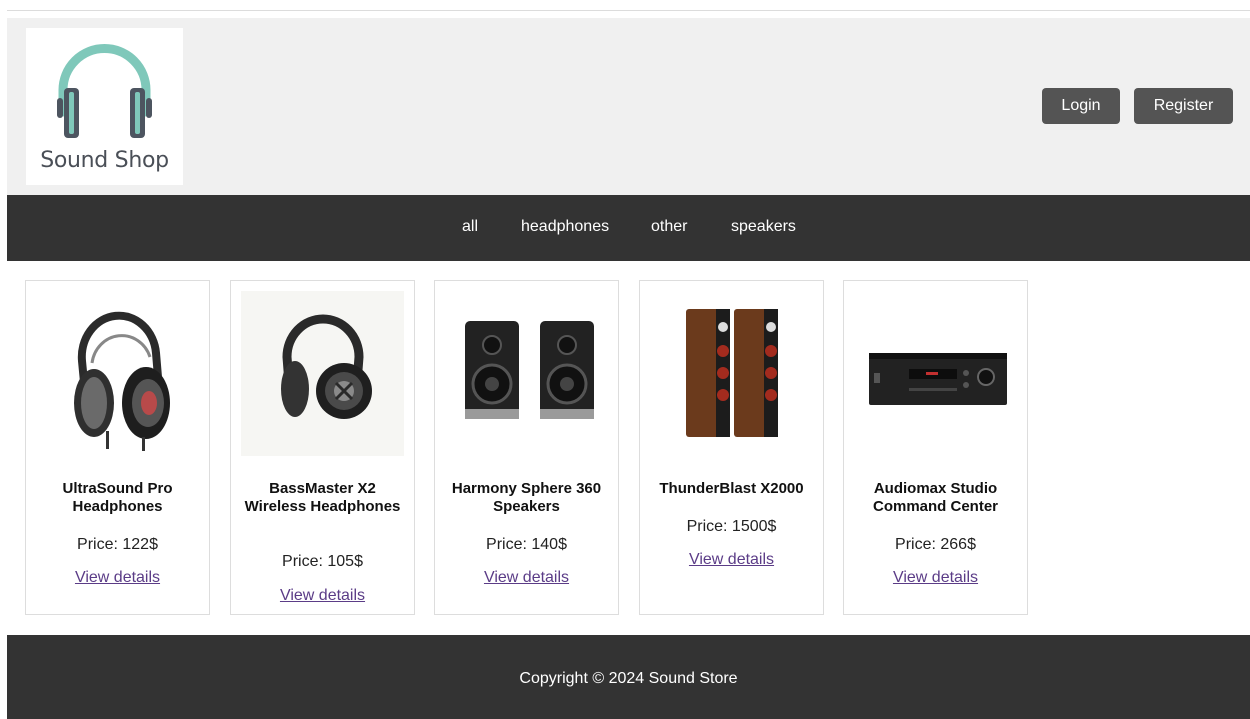 This screenshot has height=719, width=1250. Describe the element at coordinates (763, 227) in the screenshot. I see `nav-item-speakers: speakers` at that location.